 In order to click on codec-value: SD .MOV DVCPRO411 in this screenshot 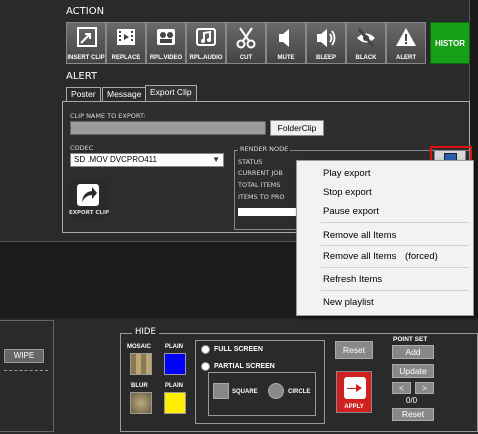, I will do `click(115, 159)`.